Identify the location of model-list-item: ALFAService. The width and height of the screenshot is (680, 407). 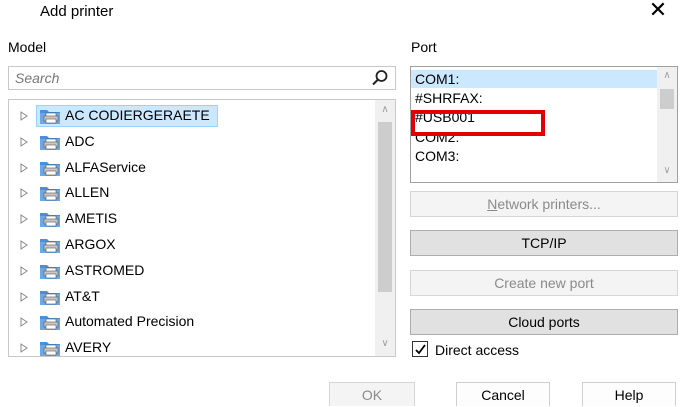
(192, 168).